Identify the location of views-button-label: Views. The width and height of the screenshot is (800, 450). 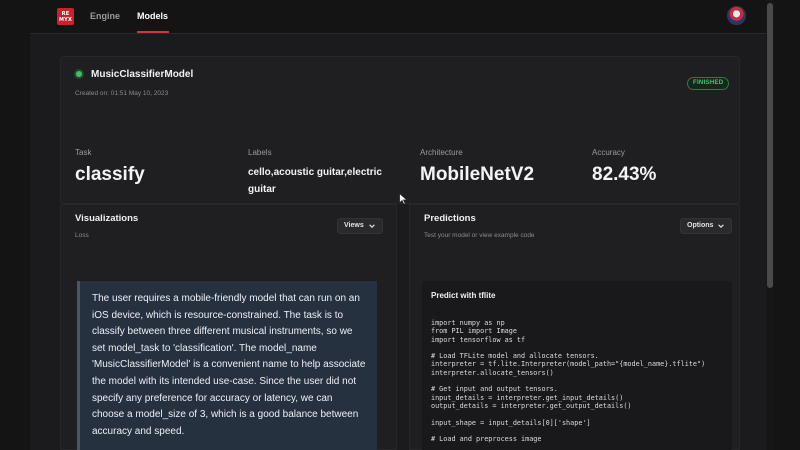
(354, 225).